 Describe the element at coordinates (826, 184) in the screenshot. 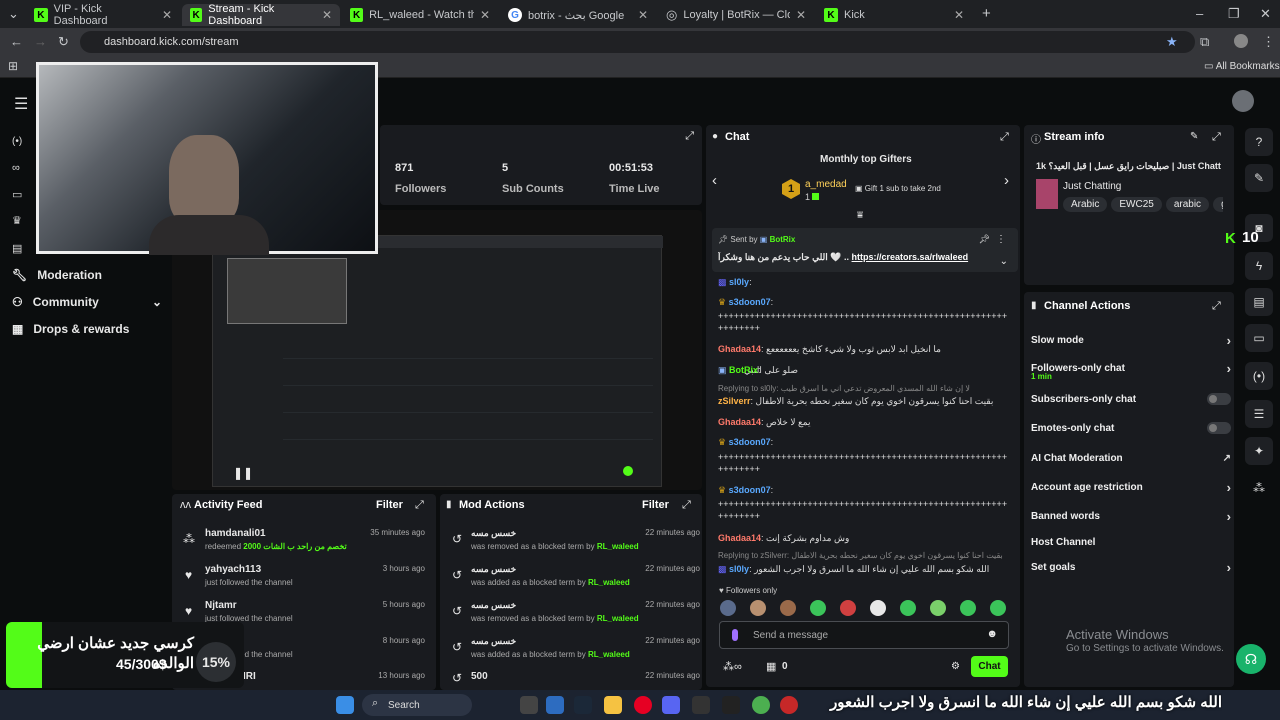

I see `gifter-name: a_medad` at that location.